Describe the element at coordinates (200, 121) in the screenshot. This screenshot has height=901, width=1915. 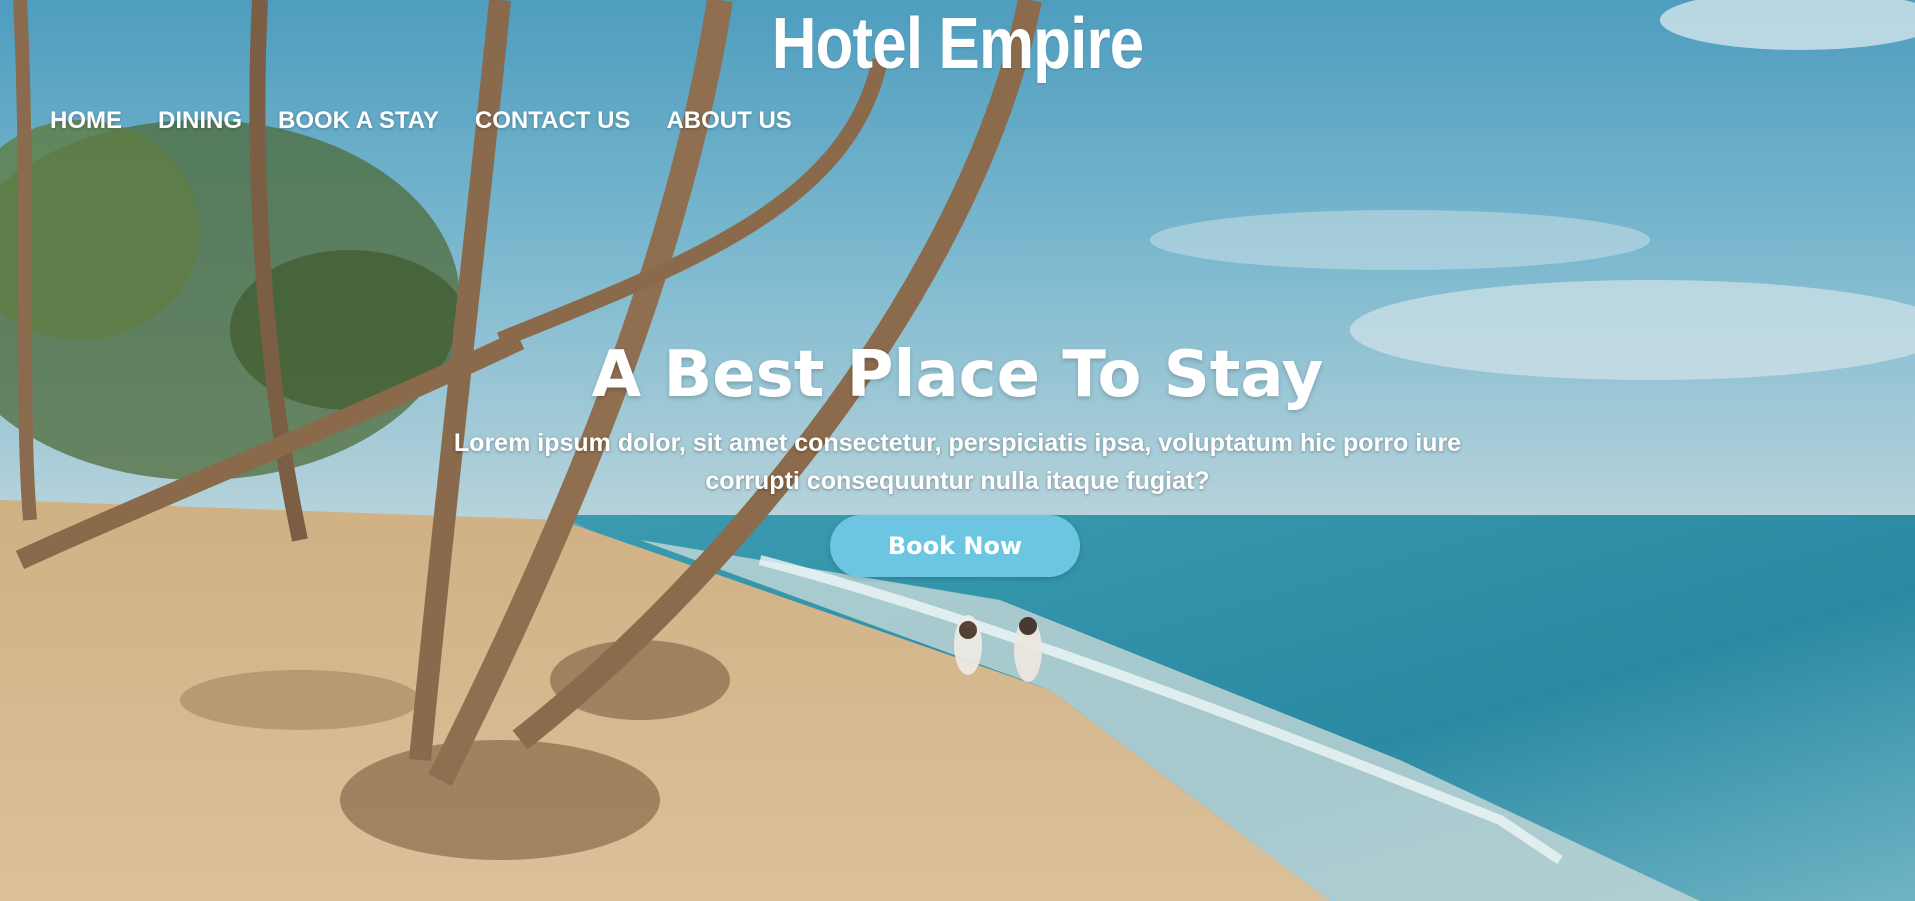
I see `nav-item-dining: DINING` at that location.